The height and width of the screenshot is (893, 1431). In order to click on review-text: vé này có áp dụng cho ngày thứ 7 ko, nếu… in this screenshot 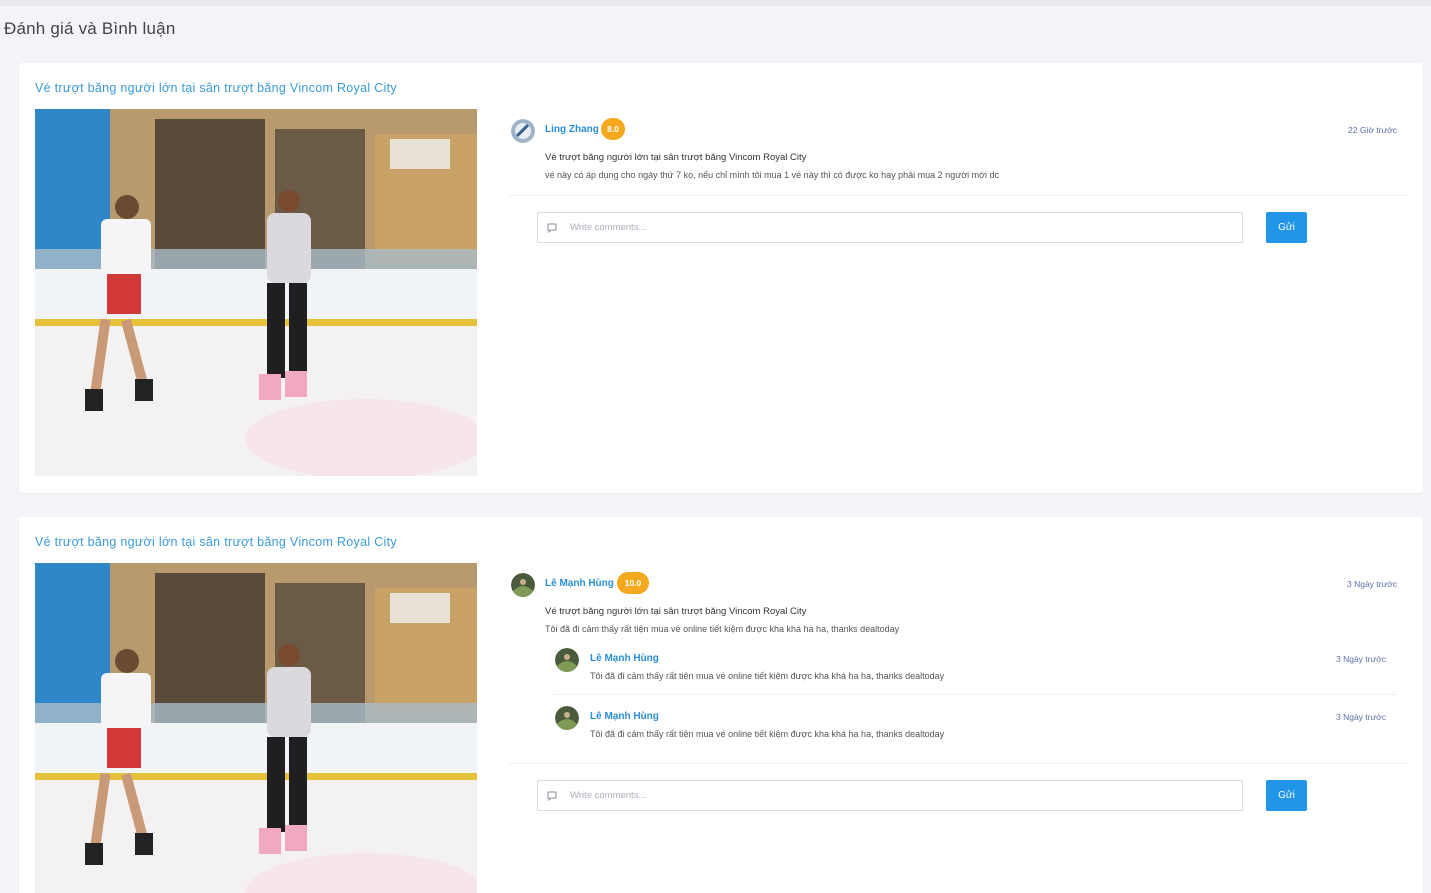, I will do `click(772, 175)`.